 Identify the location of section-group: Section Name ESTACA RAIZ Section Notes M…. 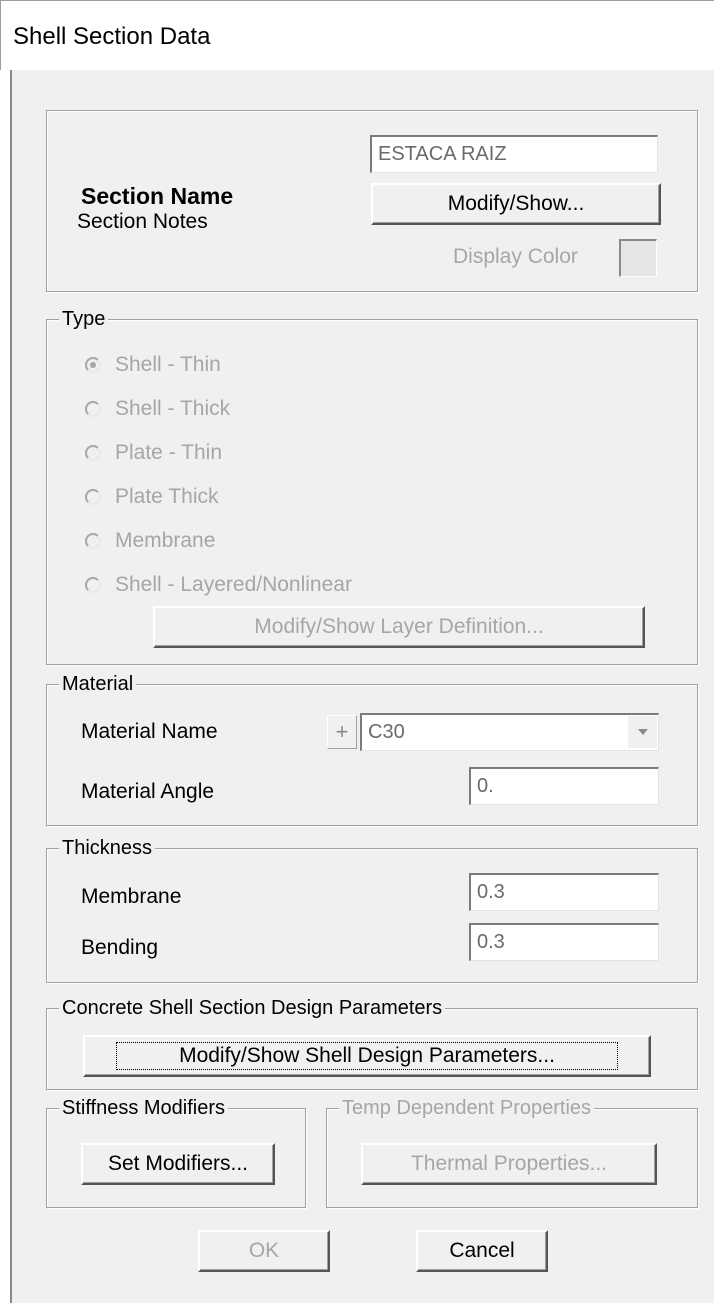
(372, 201).